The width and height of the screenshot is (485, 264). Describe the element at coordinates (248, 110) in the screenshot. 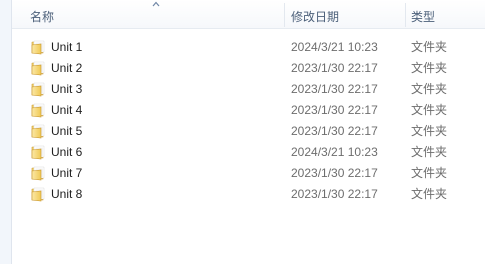

I see `folder-row: Unit 4 2023/1/30 22:17 文件夹` at that location.